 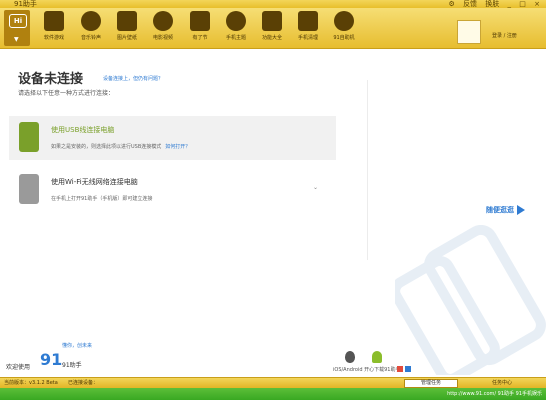 I want to click on help-link: 设备连接上，但仍有问题？, so click(x=133, y=78).